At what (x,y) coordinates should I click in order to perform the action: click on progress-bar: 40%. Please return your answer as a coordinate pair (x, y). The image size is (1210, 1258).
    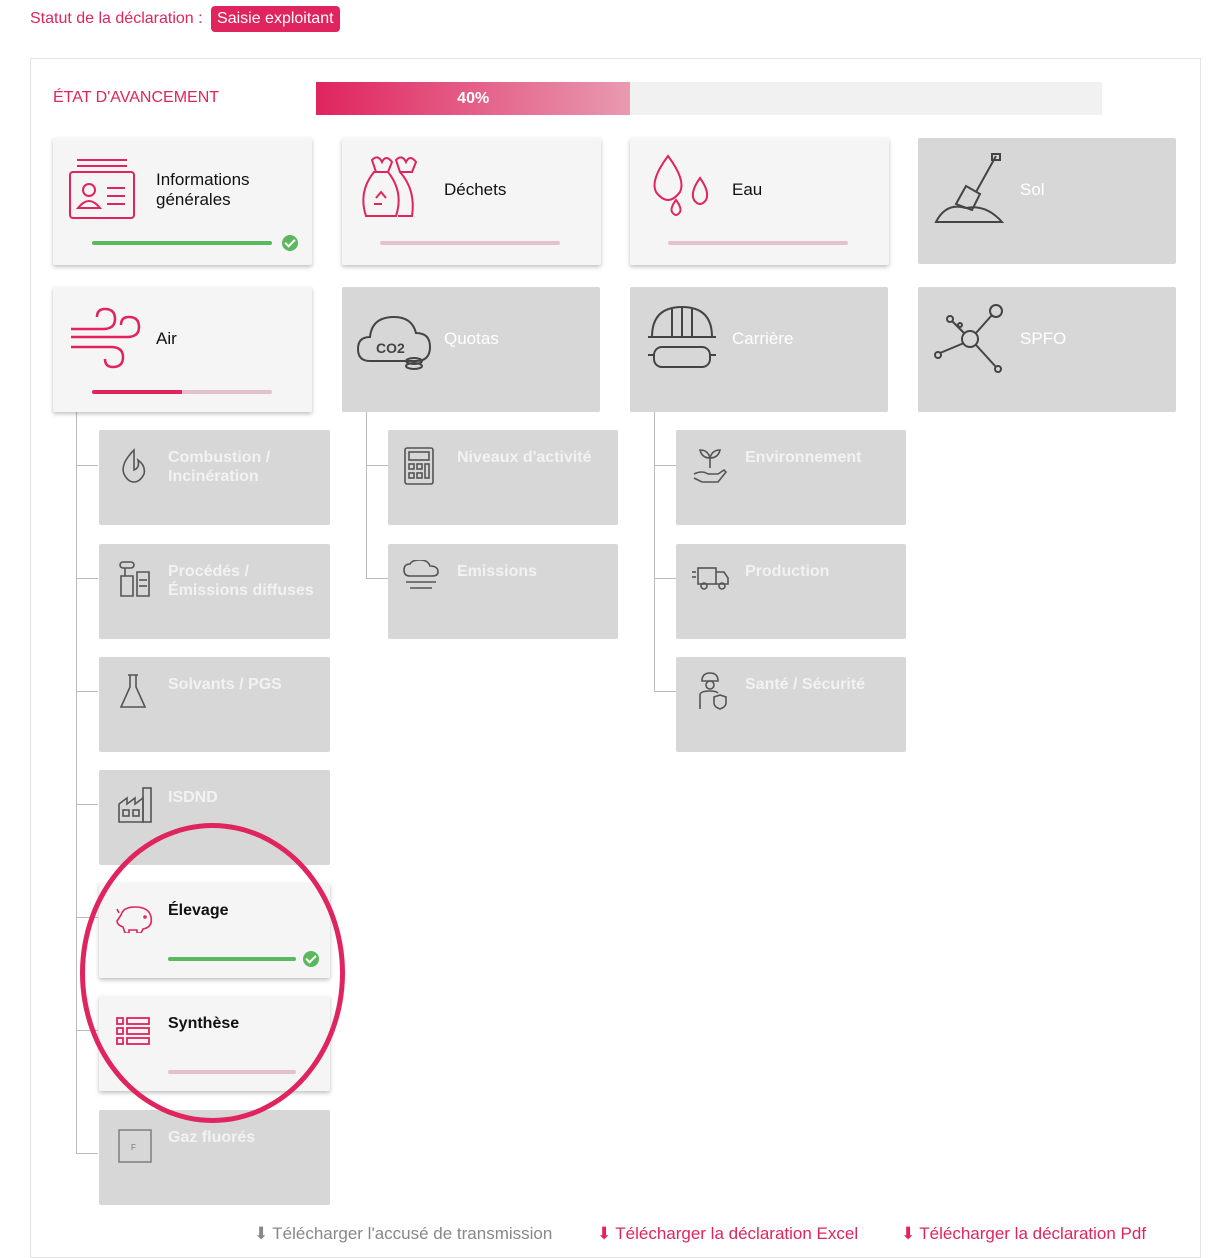
    Looking at the image, I should click on (709, 98).